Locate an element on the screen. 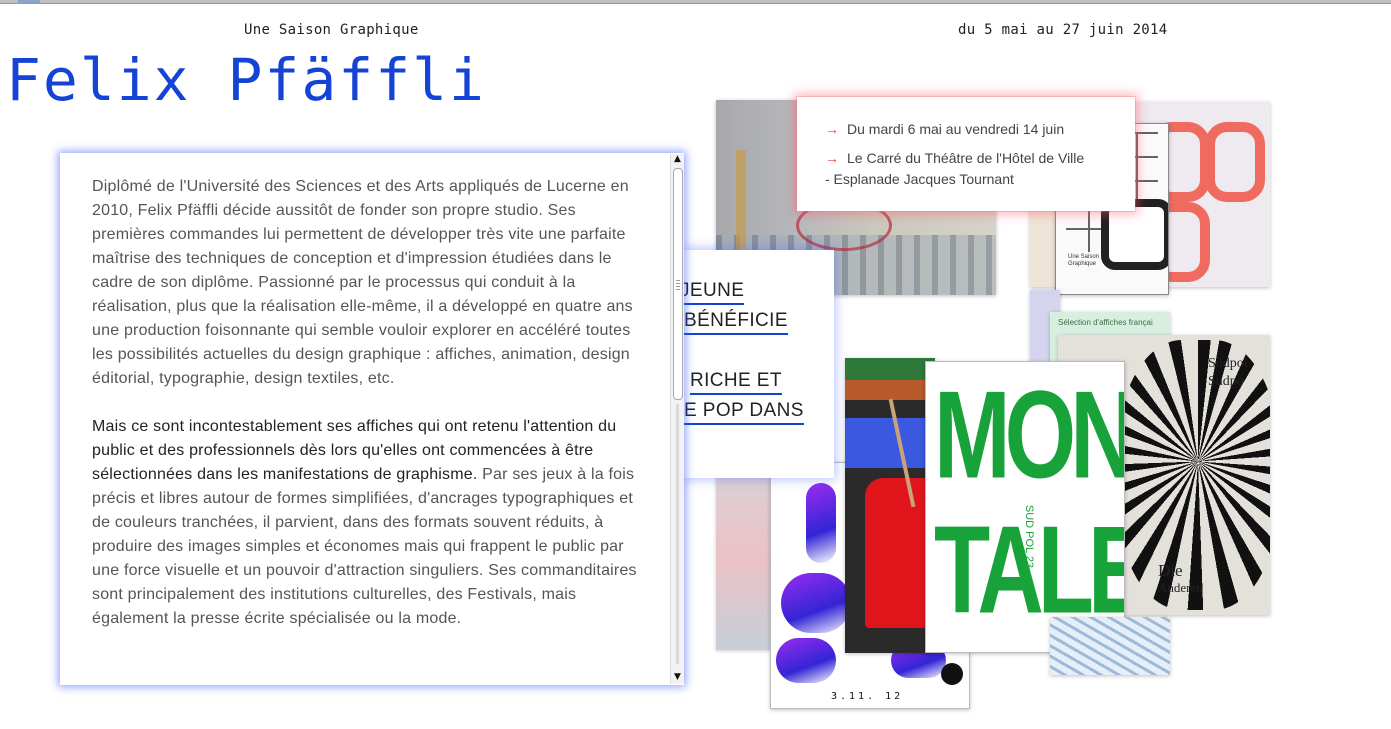  event-subtitle: Une Saison Graphique is located at coordinates (331, 30).